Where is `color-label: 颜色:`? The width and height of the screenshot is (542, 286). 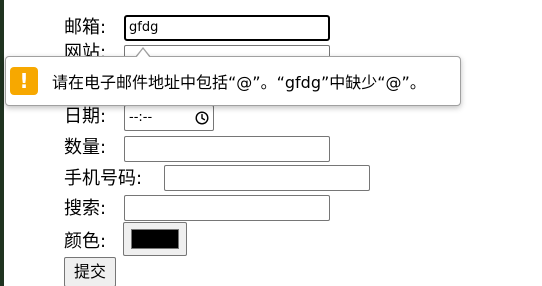 color-label: 颜色: is located at coordinates (85, 241).